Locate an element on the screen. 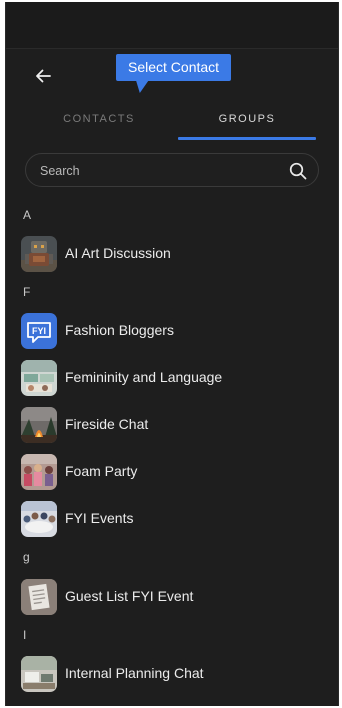 The width and height of the screenshot is (342, 708). tab-contacts: CONTACTS is located at coordinates (99, 121).